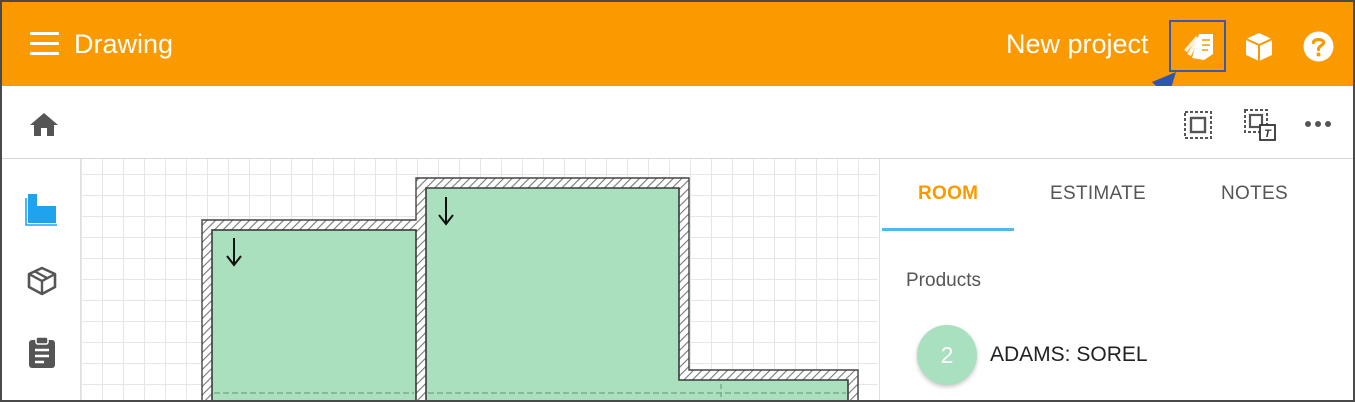 Image resolution: width=1355 pixels, height=402 pixels. Describe the element at coordinates (943, 280) in the screenshot. I see `products-heading: Products` at that location.